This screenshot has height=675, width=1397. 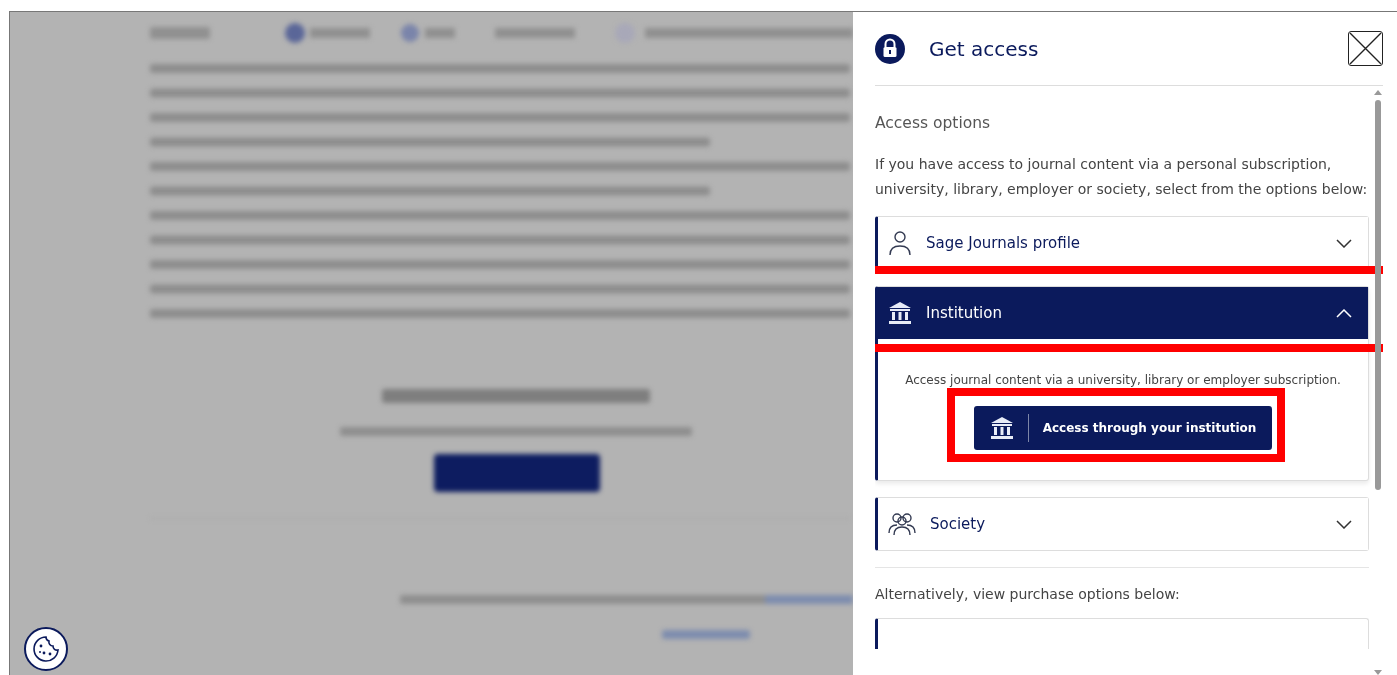 I want to click on scrollbar, so click(x=1378, y=382).